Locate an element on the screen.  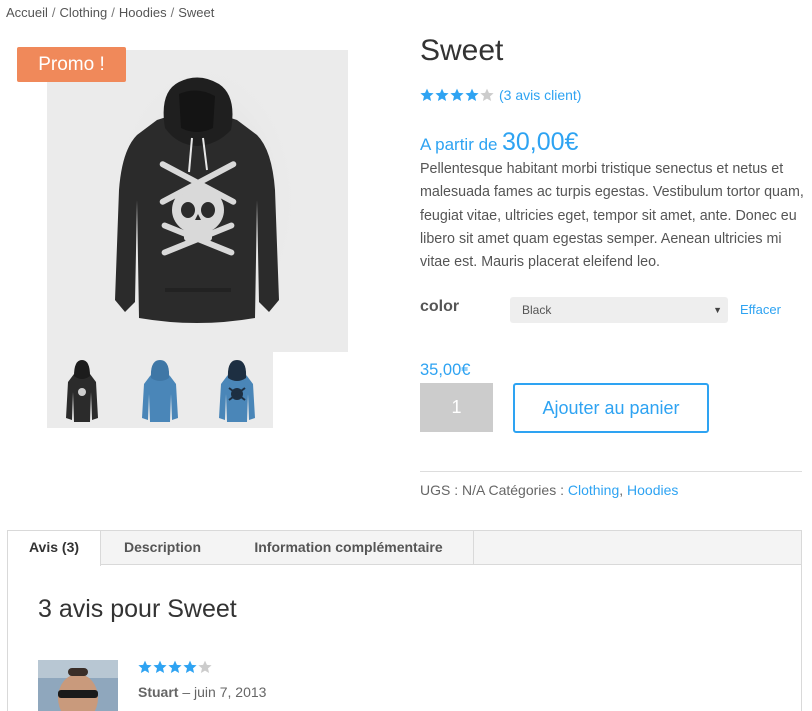
thumbnail-blue-hoodie-front is located at coordinates (237, 390).